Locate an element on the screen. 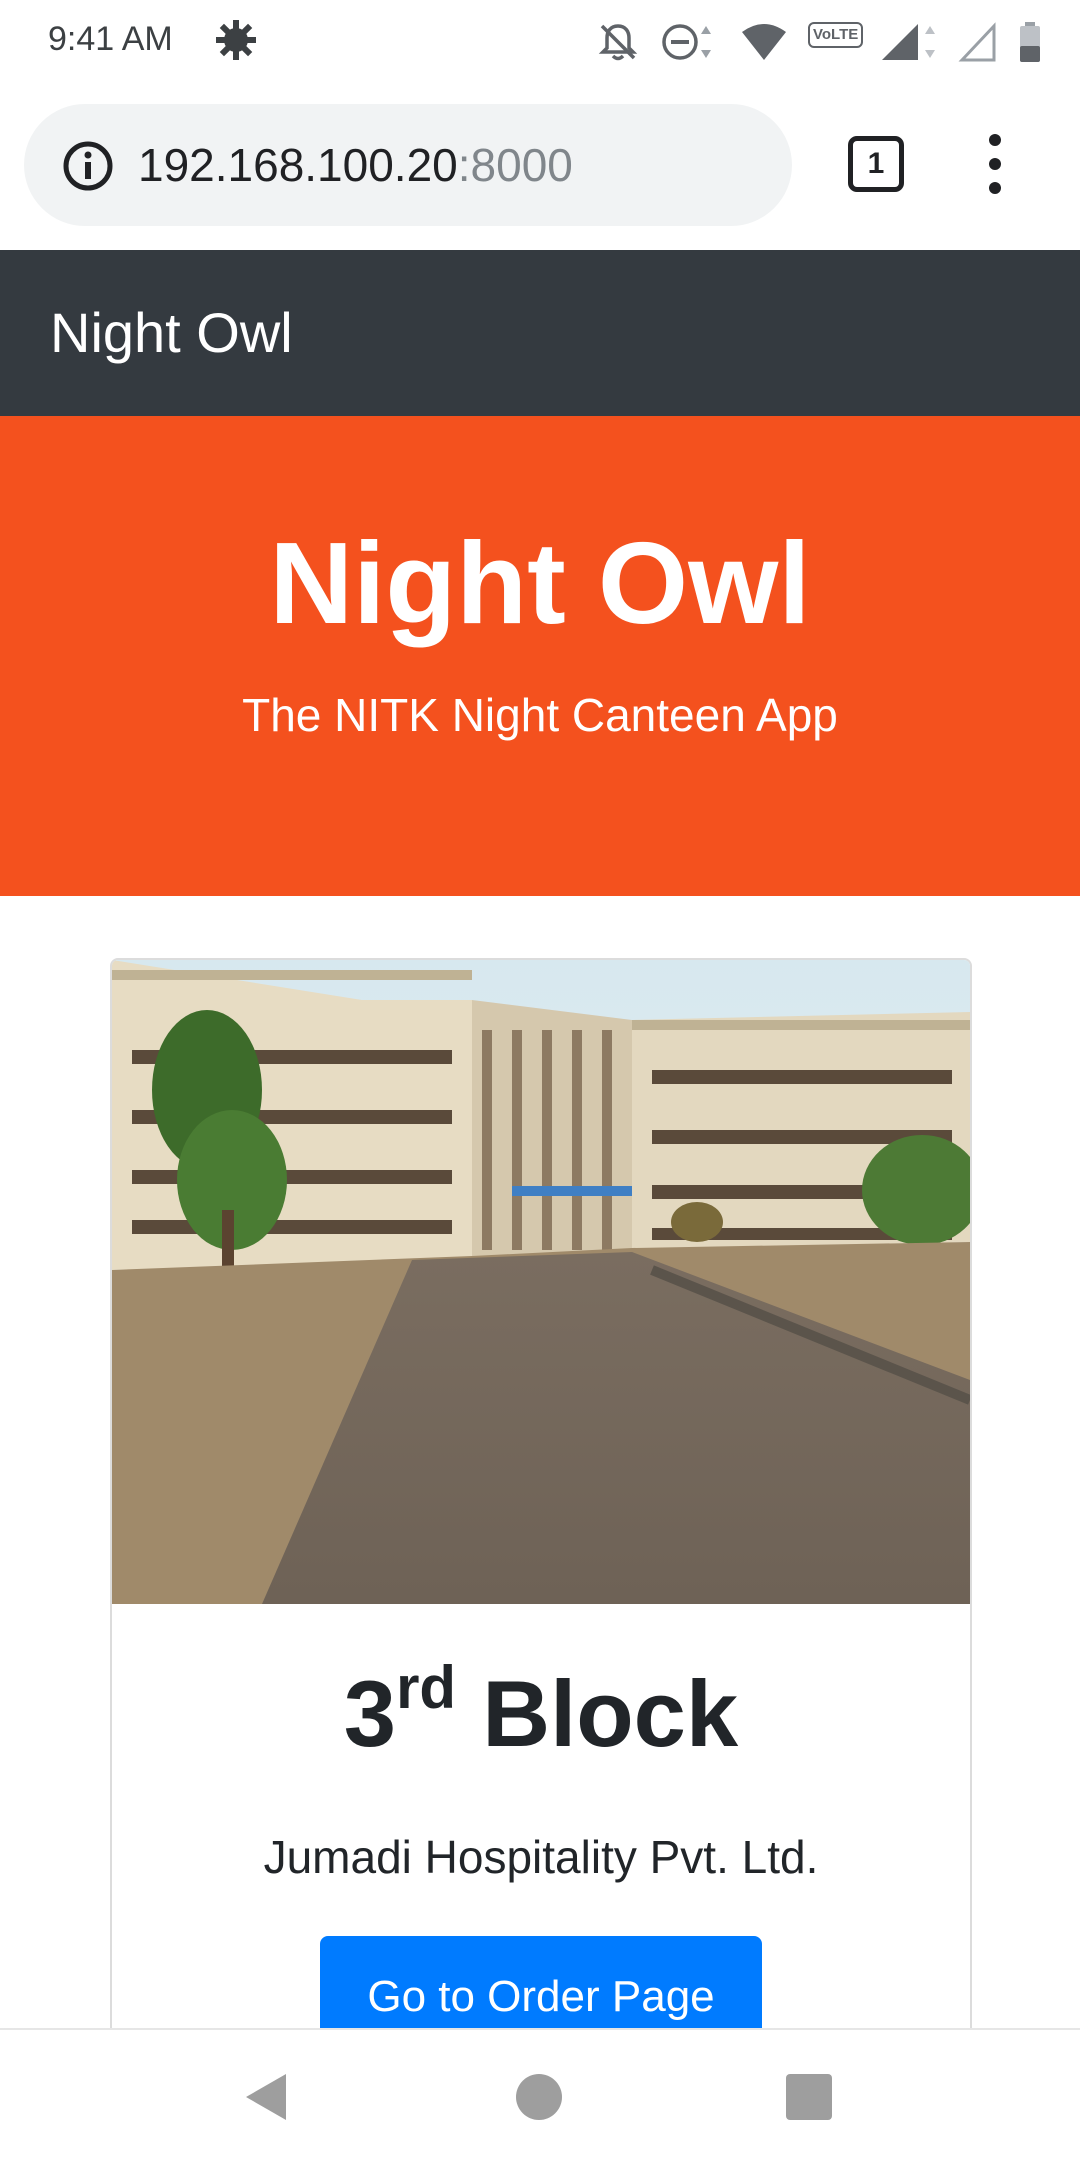 Image resolution: width=1080 pixels, height=2160 pixels. battery-icon is located at coordinates (1030, 42).